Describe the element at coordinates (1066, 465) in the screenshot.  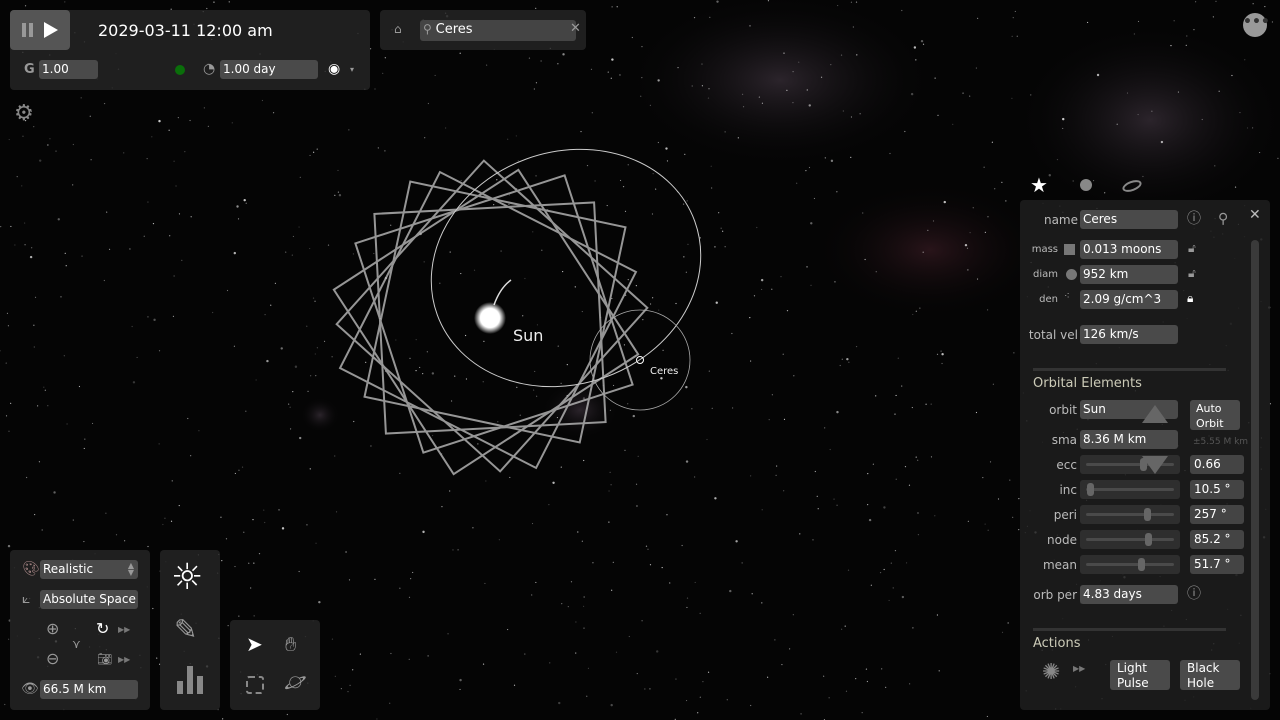
I see `ecc-label: ecc` at that location.